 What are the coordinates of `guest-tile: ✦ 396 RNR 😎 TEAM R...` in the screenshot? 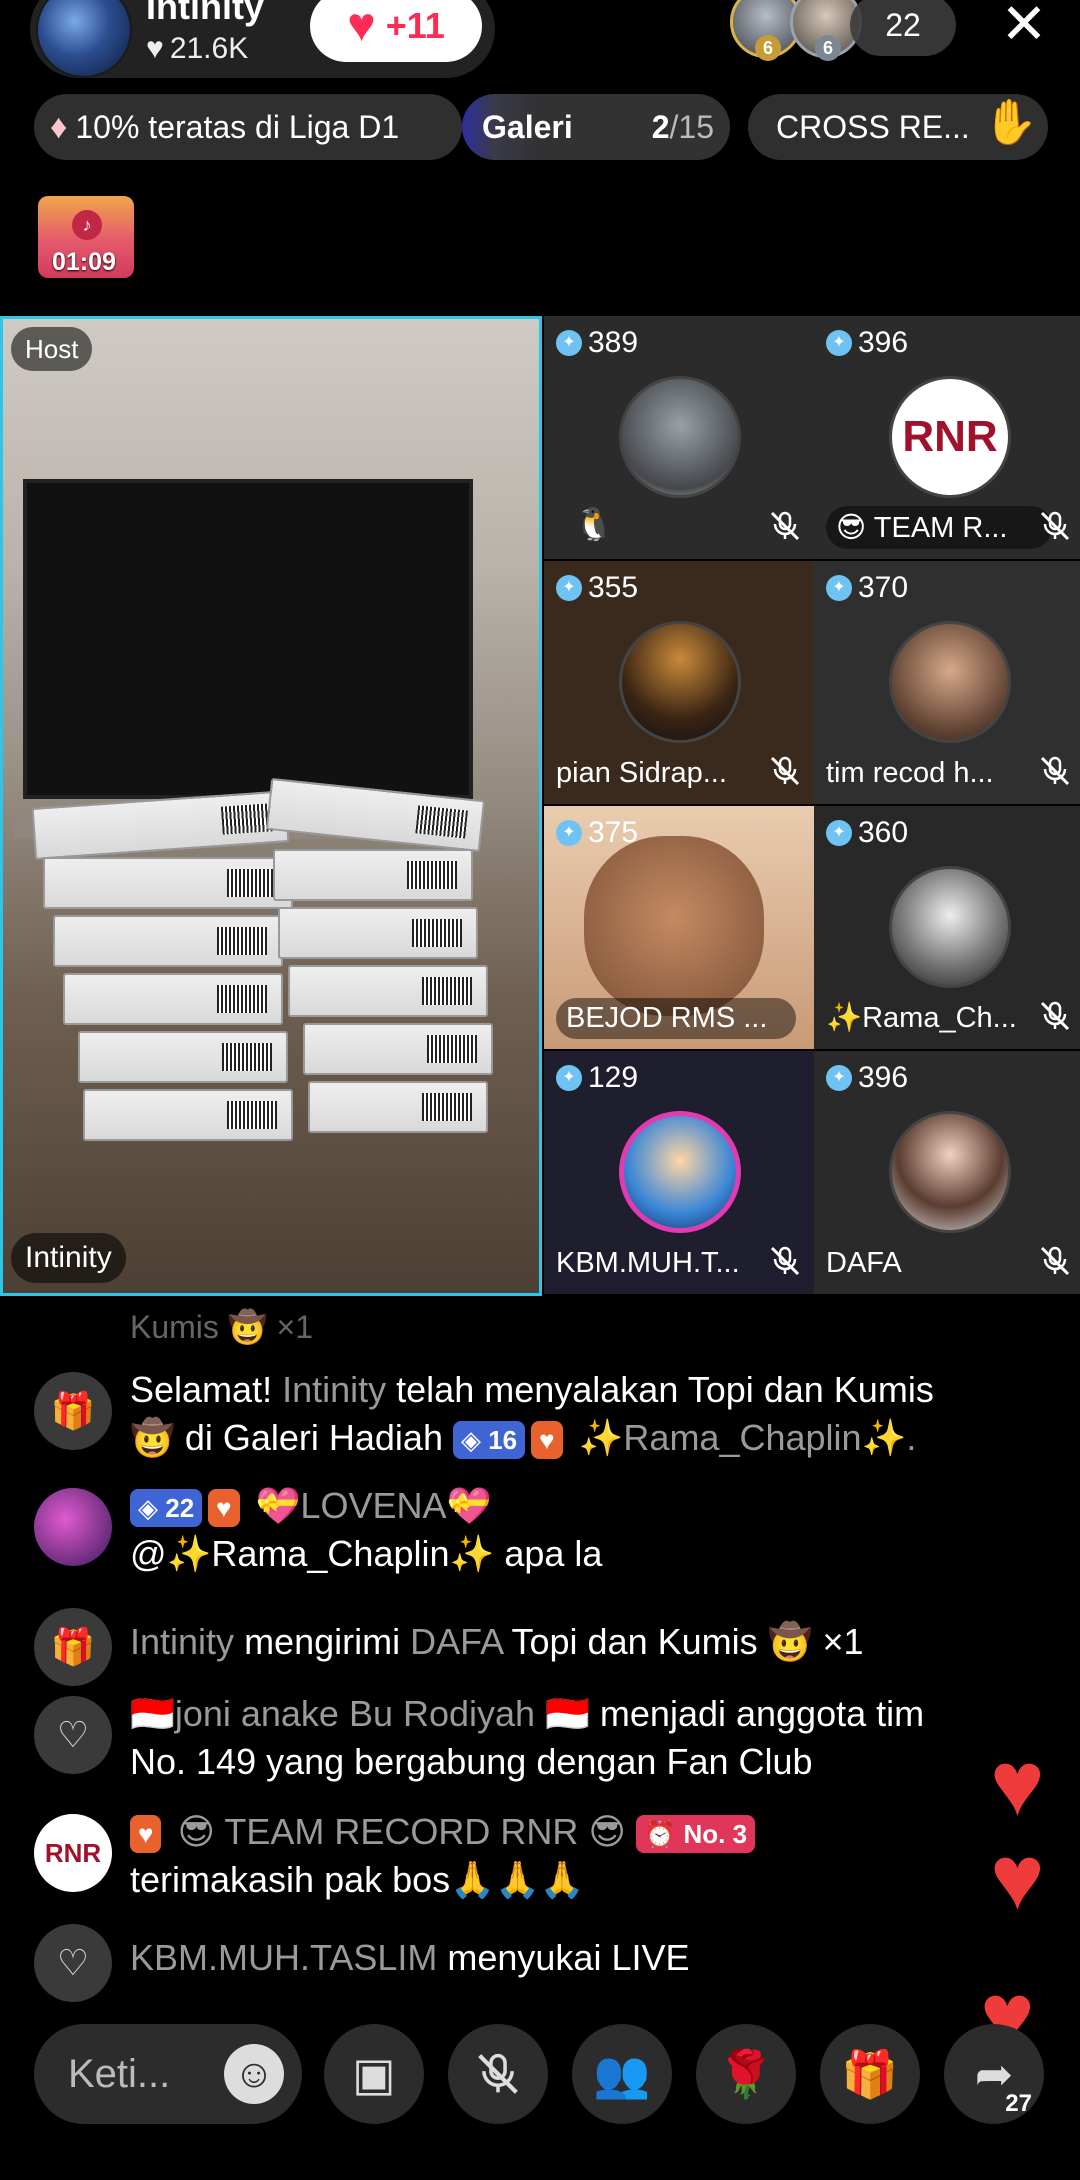 It's located at (947, 437).